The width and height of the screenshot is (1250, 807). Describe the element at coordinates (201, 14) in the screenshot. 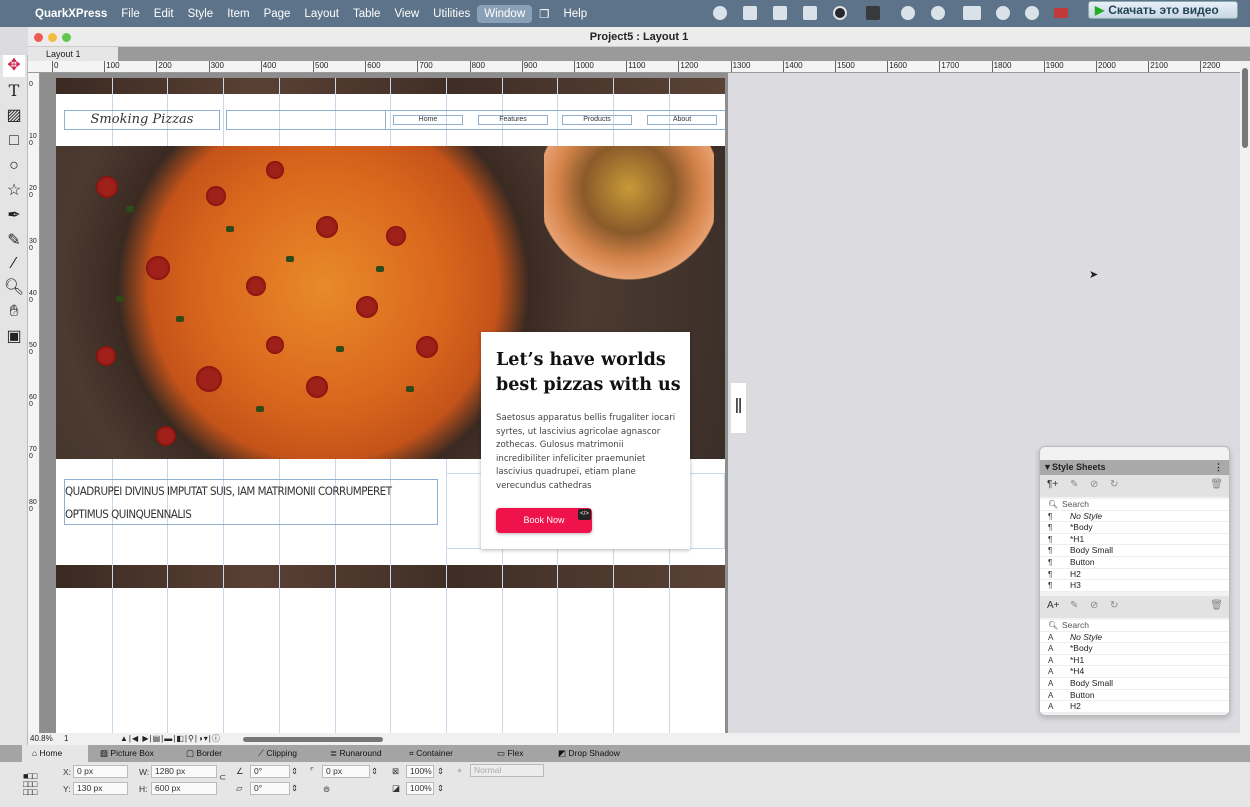

I see `menu-style: Style` at that location.